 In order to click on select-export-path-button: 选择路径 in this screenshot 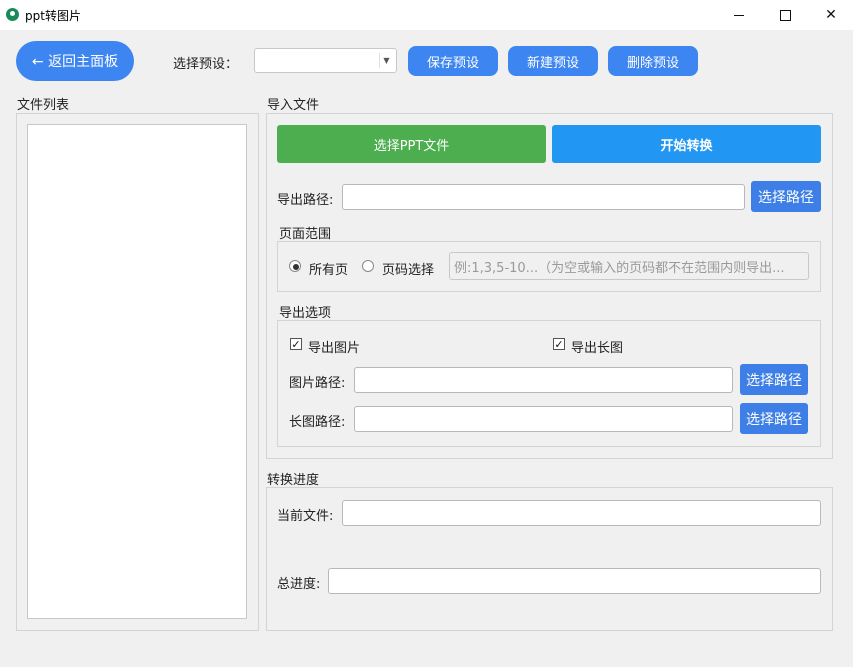, I will do `click(786, 196)`.